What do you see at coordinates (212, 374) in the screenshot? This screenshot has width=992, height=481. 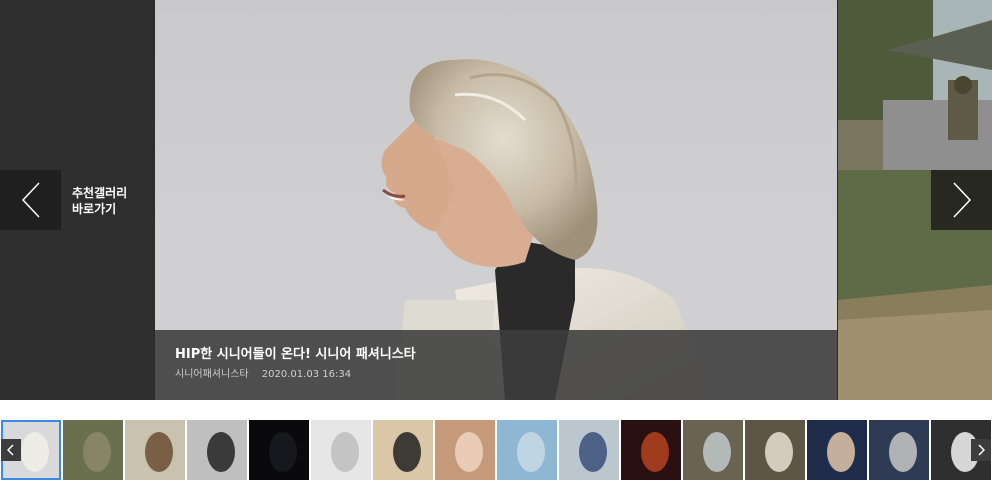 I see `slide-category: 시니어패셔니스타` at bounding box center [212, 374].